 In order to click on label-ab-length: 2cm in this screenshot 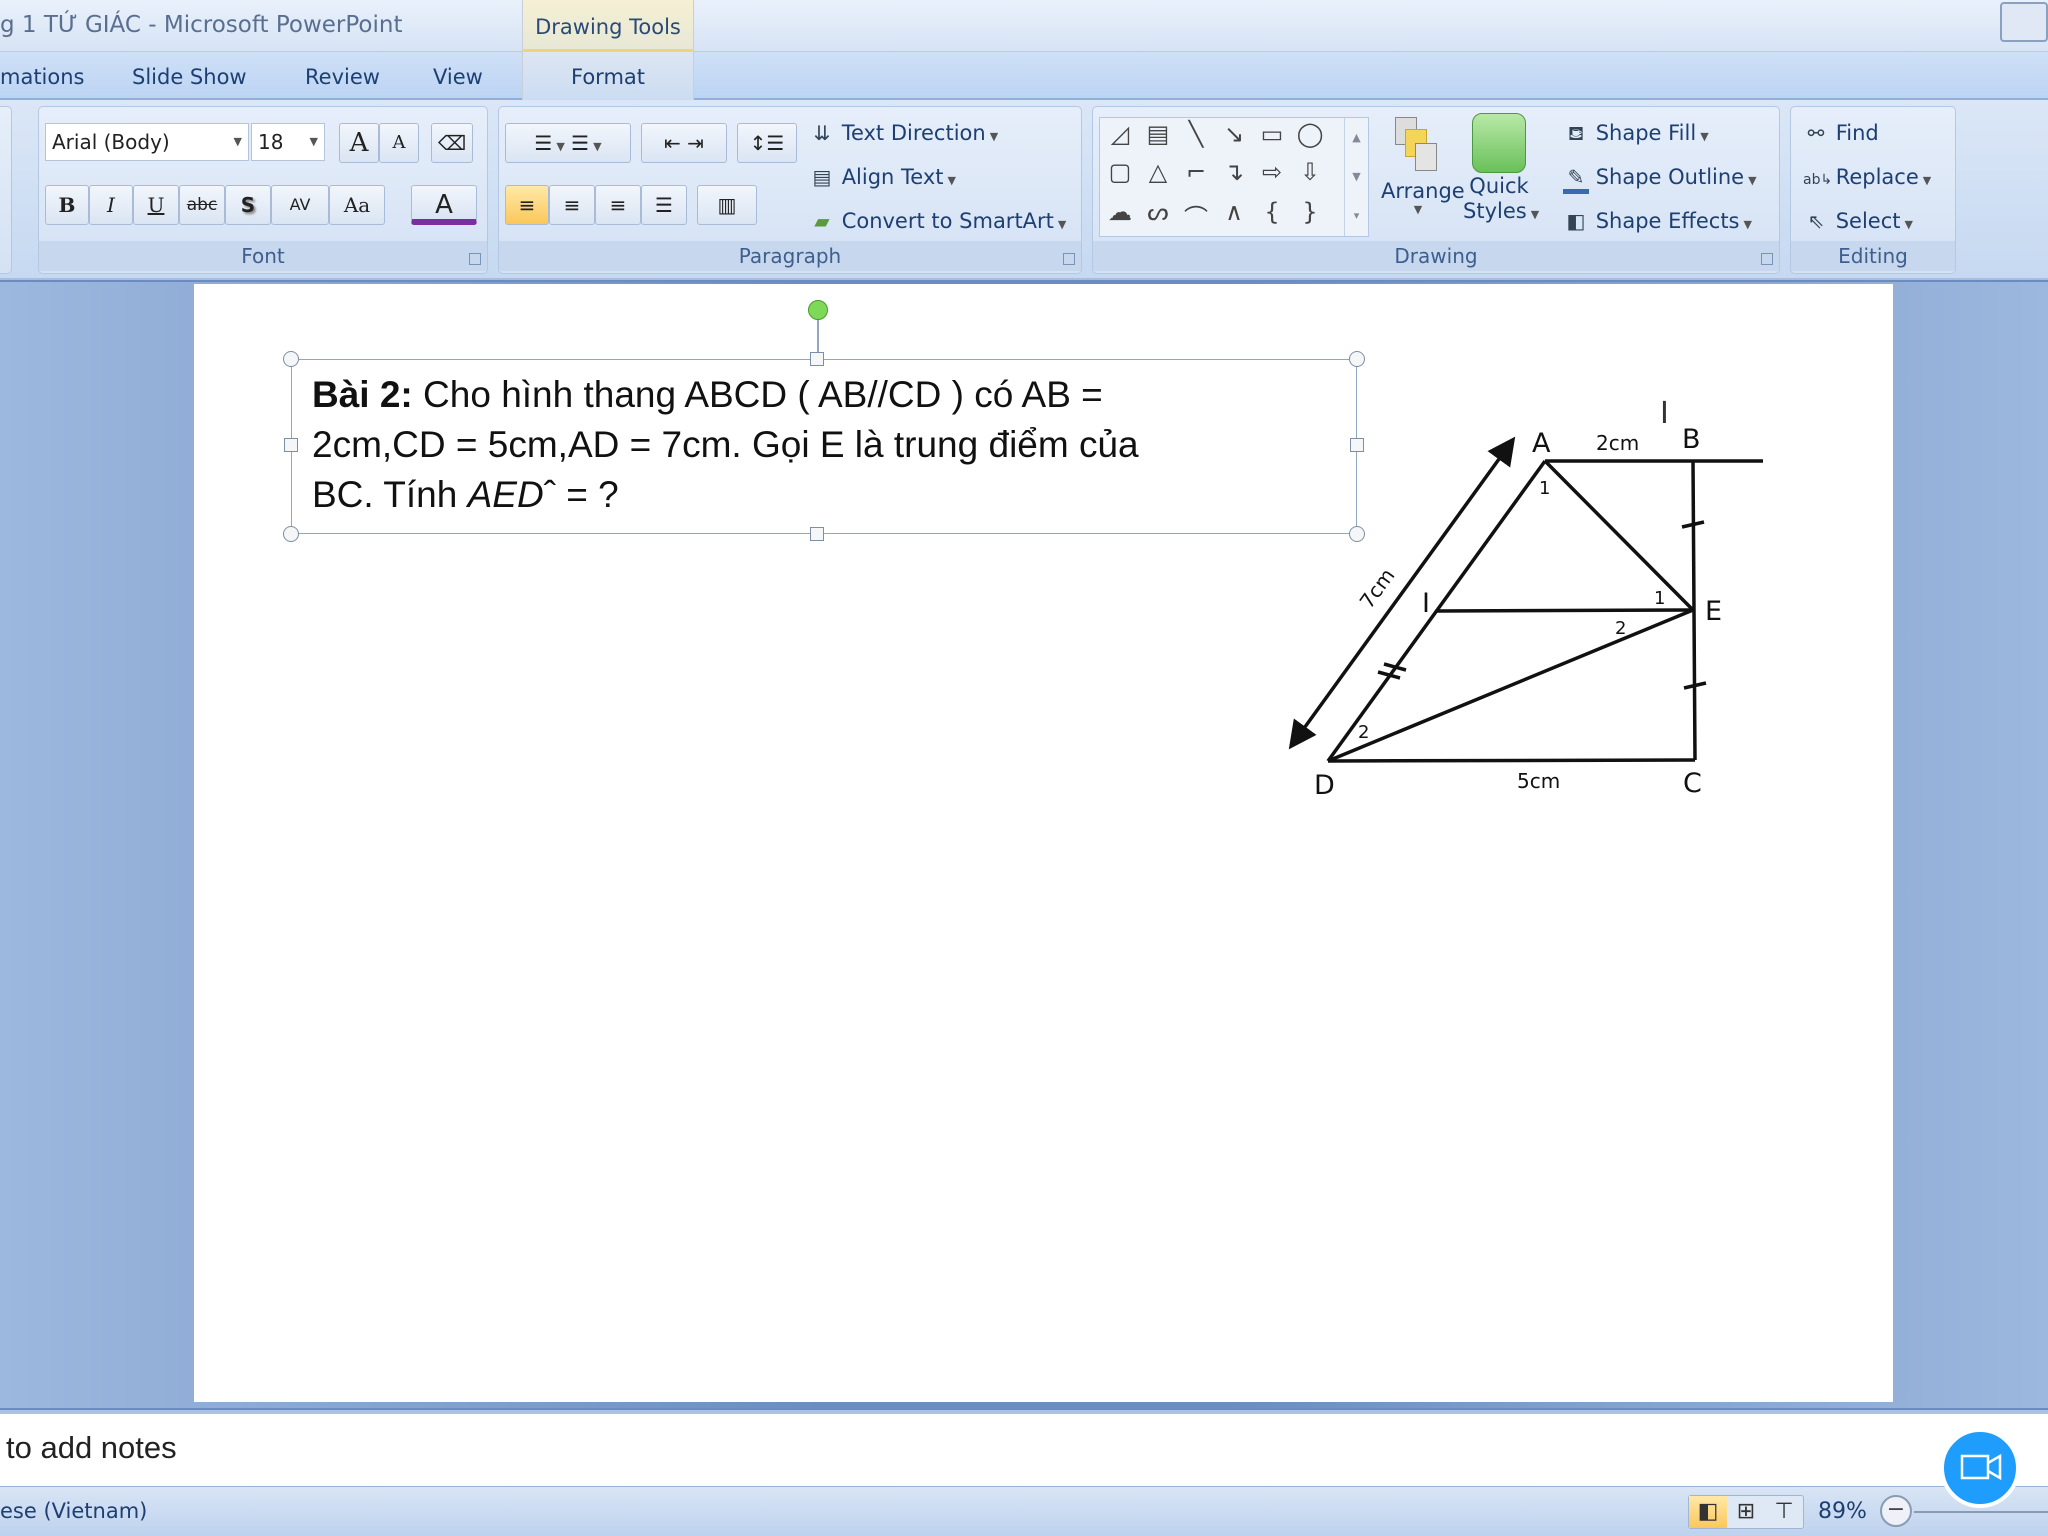, I will do `click(1617, 443)`.